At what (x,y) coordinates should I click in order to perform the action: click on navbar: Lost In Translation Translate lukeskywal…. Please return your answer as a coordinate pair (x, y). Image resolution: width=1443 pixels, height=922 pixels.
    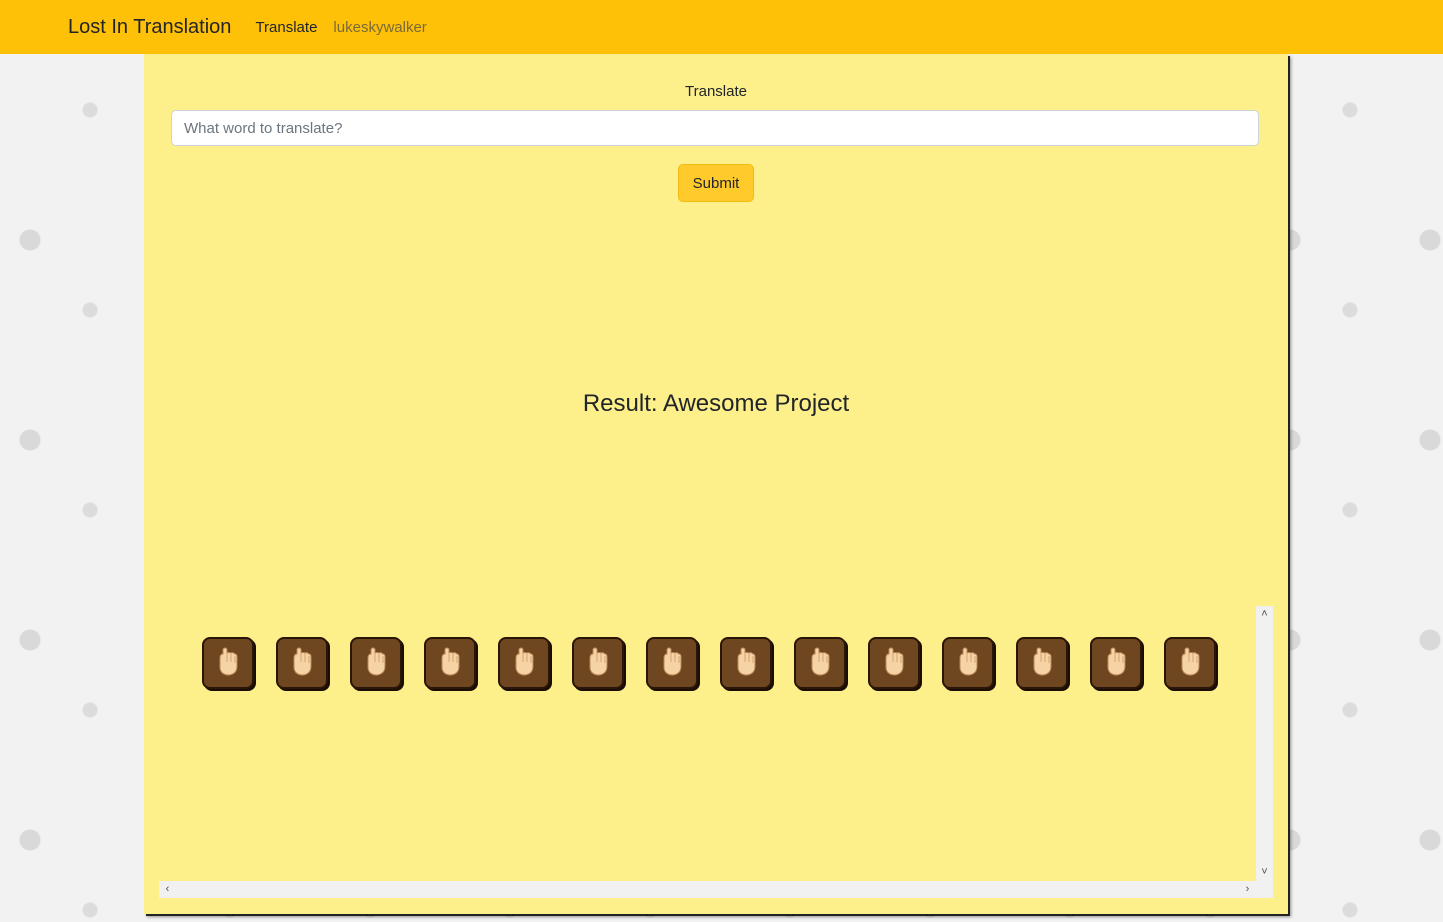
    Looking at the image, I should click on (721, 27).